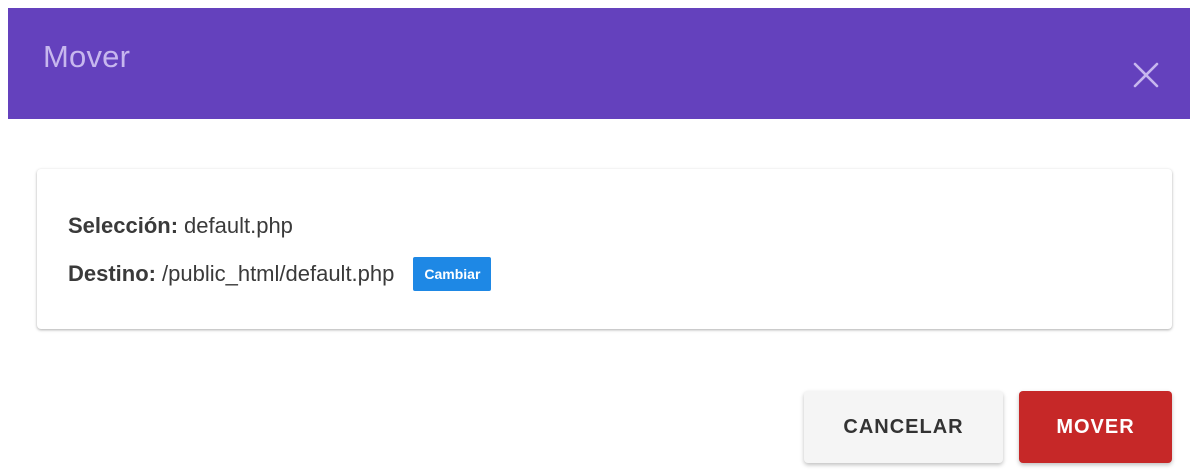 The height and width of the screenshot is (476, 1198). Describe the element at coordinates (1095, 427) in the screenshot. I see `move-button: MOVER` at that location.